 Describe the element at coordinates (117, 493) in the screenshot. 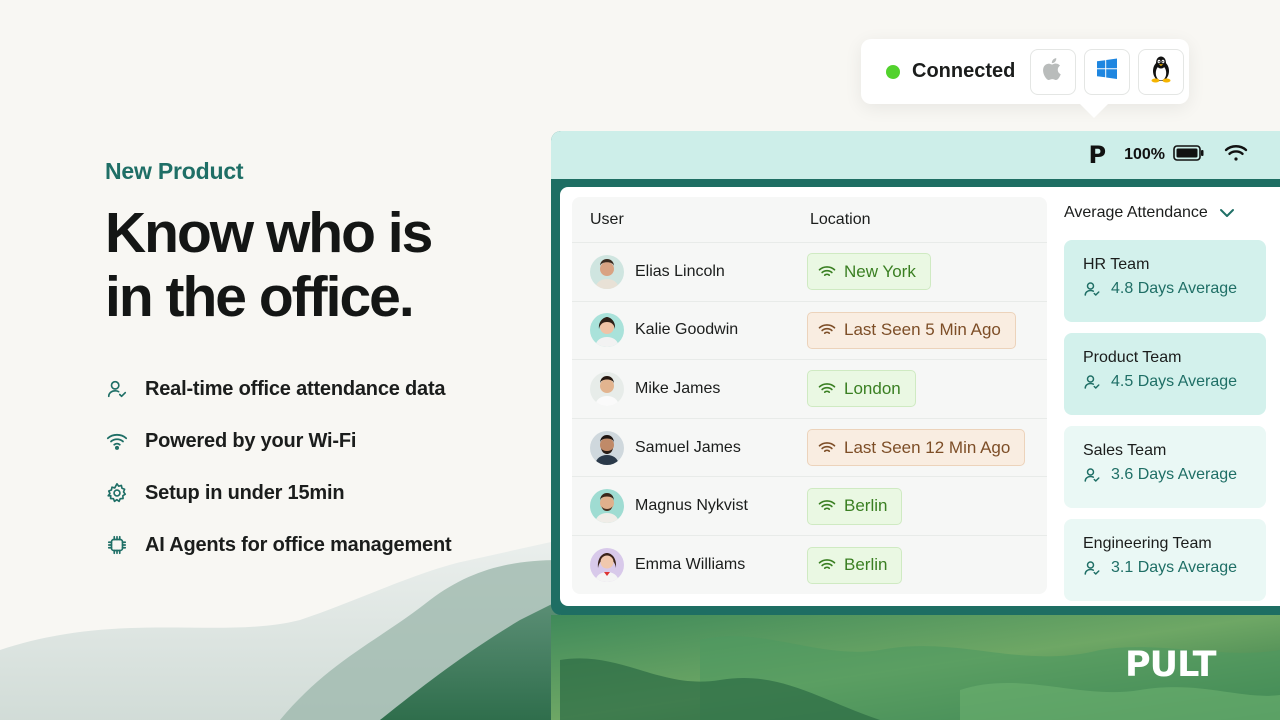

I see `gear-icon` at that location.